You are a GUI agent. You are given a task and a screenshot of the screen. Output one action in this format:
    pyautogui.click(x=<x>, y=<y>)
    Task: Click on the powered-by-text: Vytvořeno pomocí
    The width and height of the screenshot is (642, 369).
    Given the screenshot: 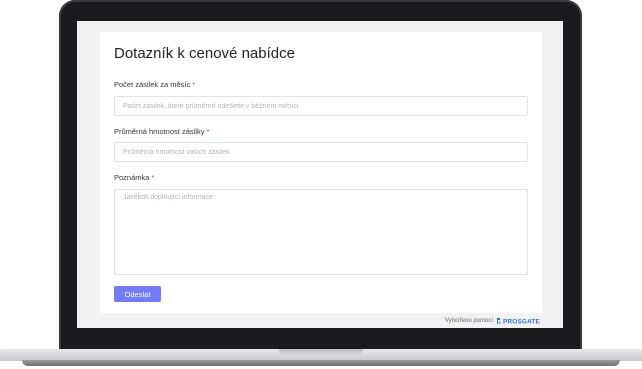 What is the action you would take?
    pyautogui.click(x=468, y=321)
    